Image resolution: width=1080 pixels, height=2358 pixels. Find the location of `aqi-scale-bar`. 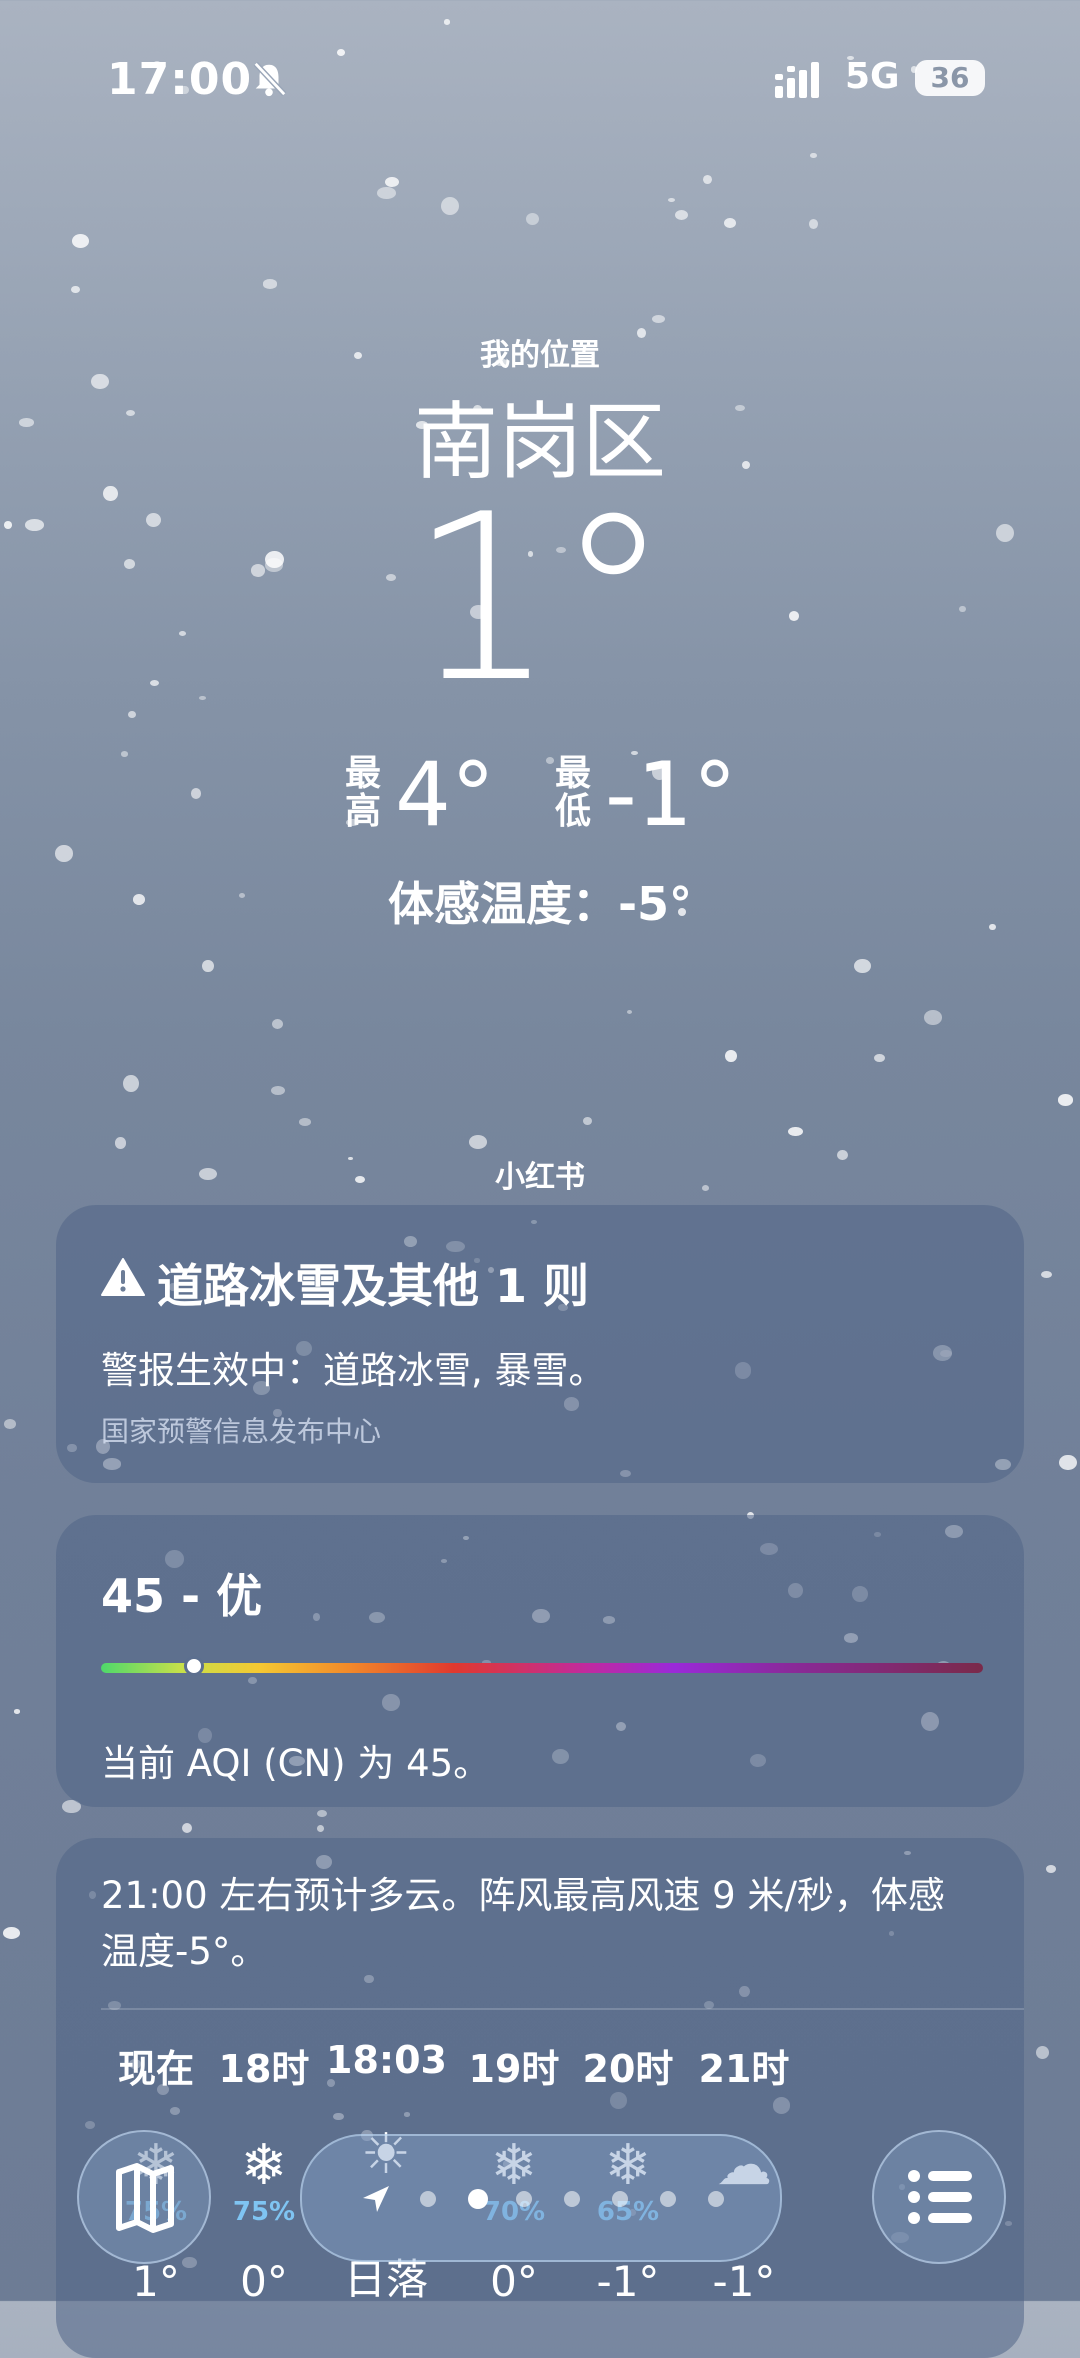

aqi-scale-bar is located at coordinates (542, 1668).